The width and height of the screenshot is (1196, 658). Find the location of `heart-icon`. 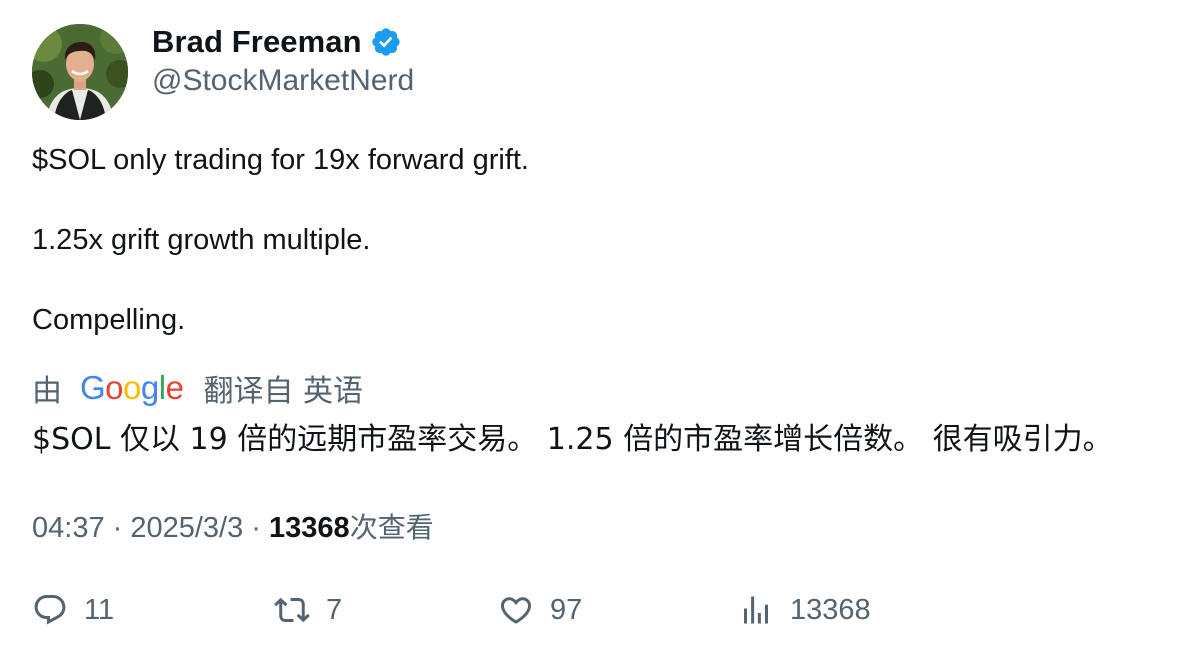

heart-icon is located at coordinates (516, 610).